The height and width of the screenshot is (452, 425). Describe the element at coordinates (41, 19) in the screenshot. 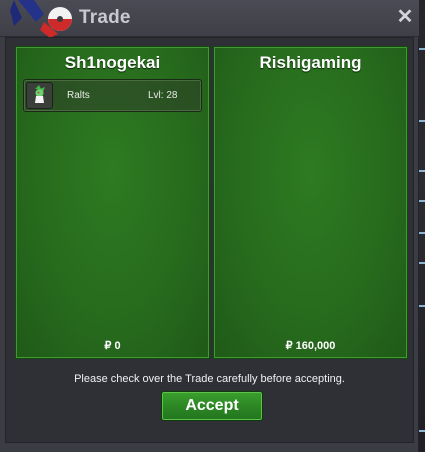

I see `game-logo-icon` at that location.